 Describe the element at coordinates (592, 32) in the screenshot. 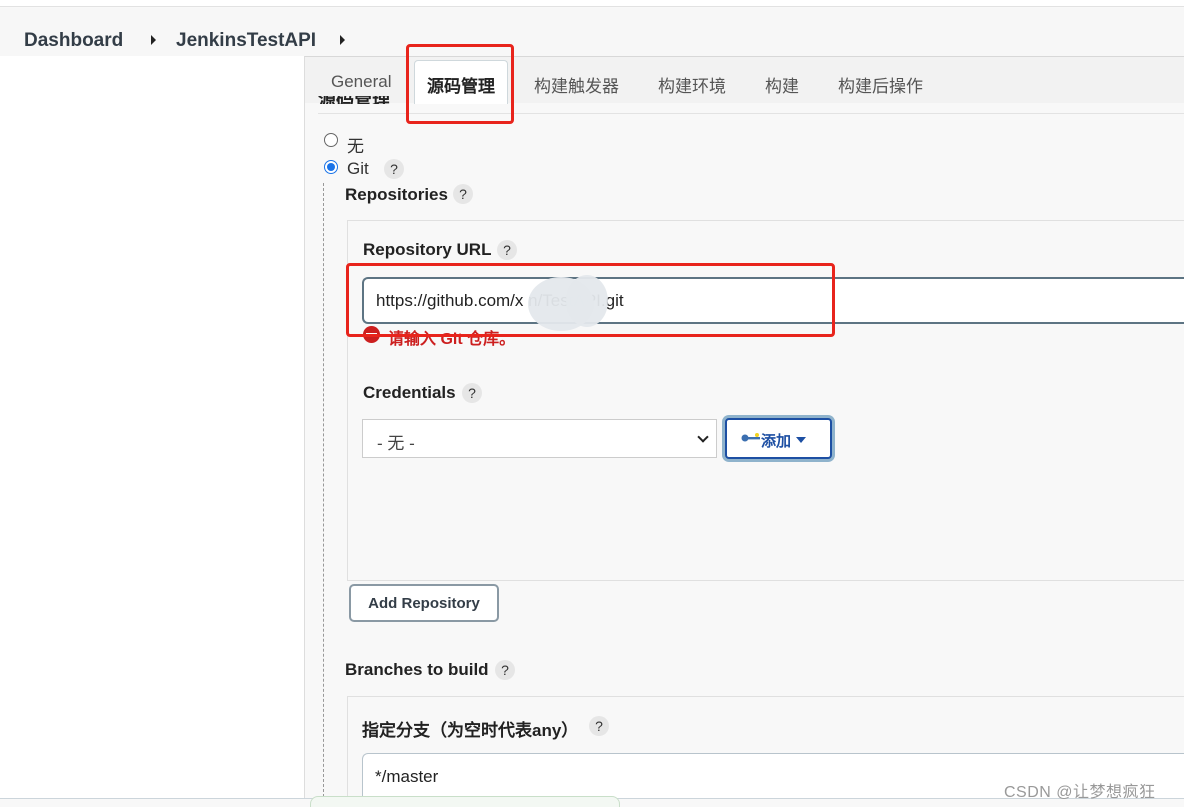

I see `breadcrumb: Dashboard JenkinsTestAPI` at that location.